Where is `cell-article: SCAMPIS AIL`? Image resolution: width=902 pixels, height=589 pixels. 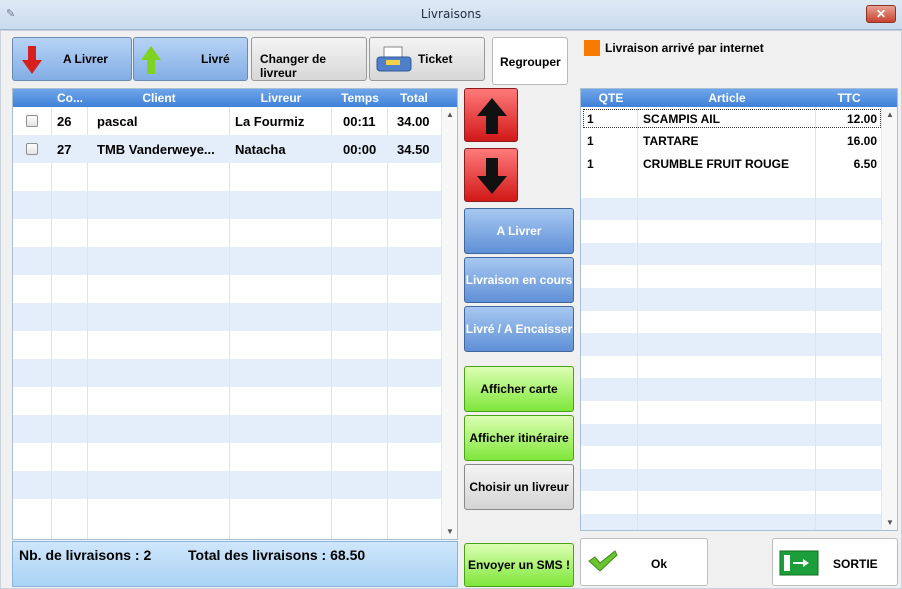
cell-article: SCAMPIS AIL is located at coordinates (681, 119).